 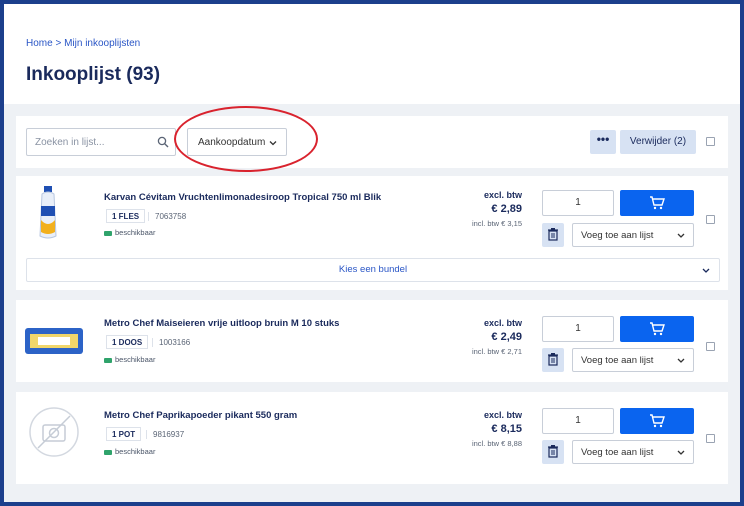 I want to click on choose-bundle-button: Kies een bundel, so click(x=373, y=270).